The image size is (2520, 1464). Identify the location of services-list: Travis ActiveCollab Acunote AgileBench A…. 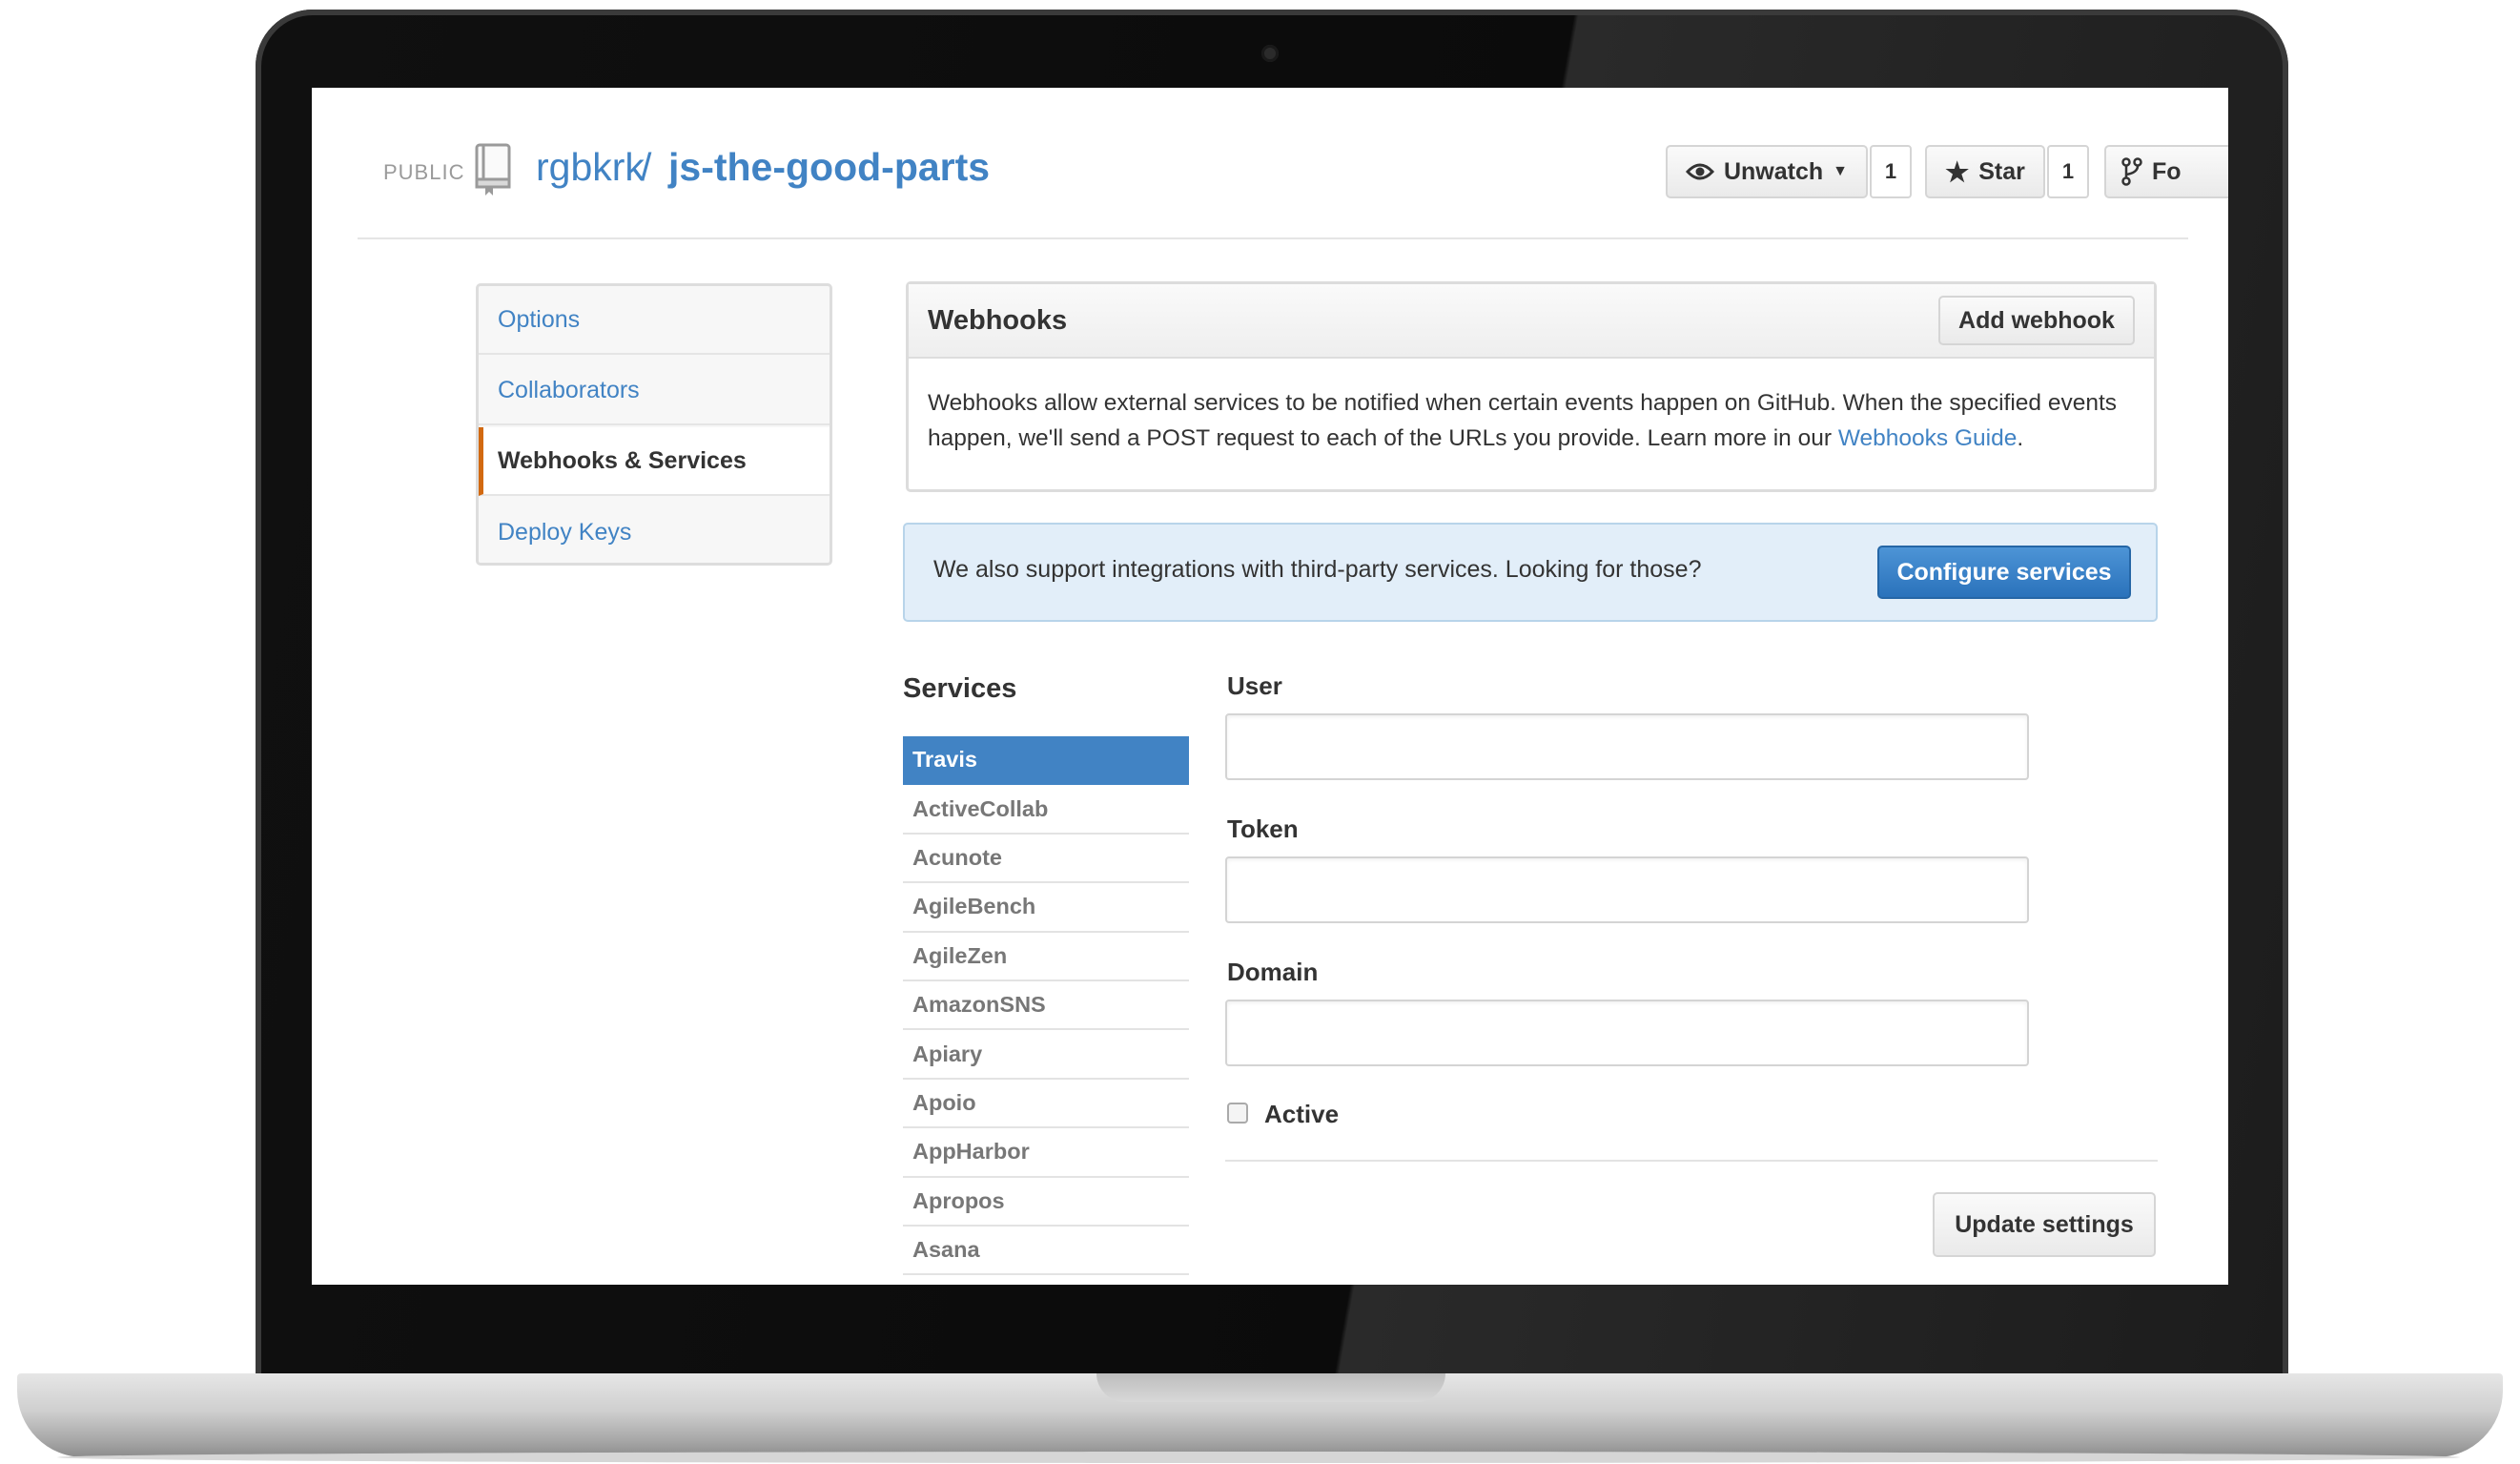
(1046, 1006).